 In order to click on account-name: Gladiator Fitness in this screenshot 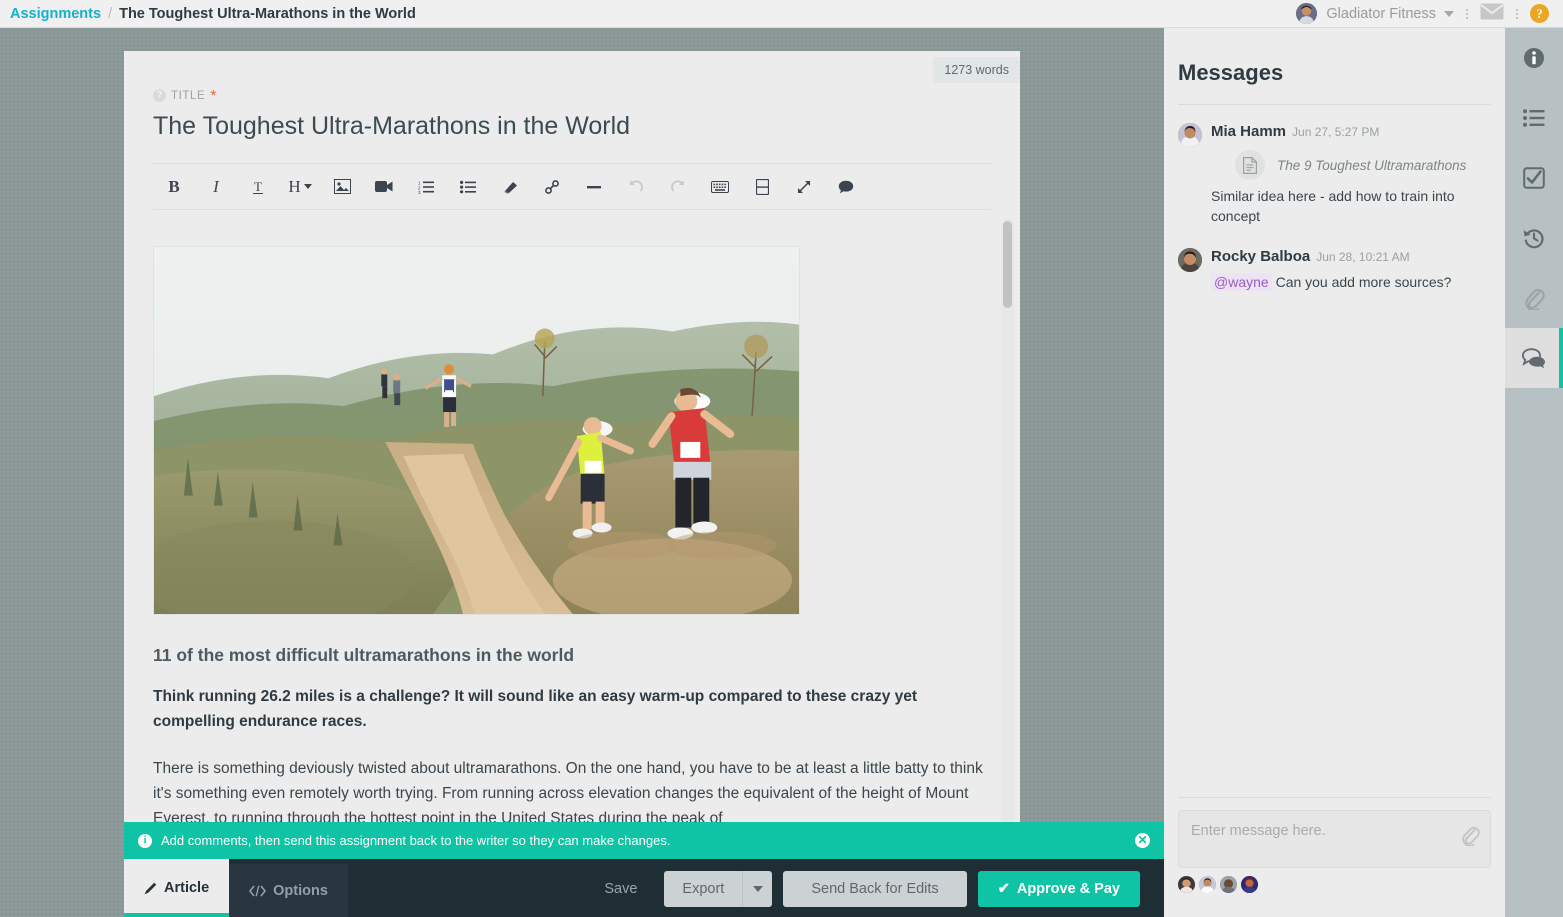, I will do `click(1381, 14)`.